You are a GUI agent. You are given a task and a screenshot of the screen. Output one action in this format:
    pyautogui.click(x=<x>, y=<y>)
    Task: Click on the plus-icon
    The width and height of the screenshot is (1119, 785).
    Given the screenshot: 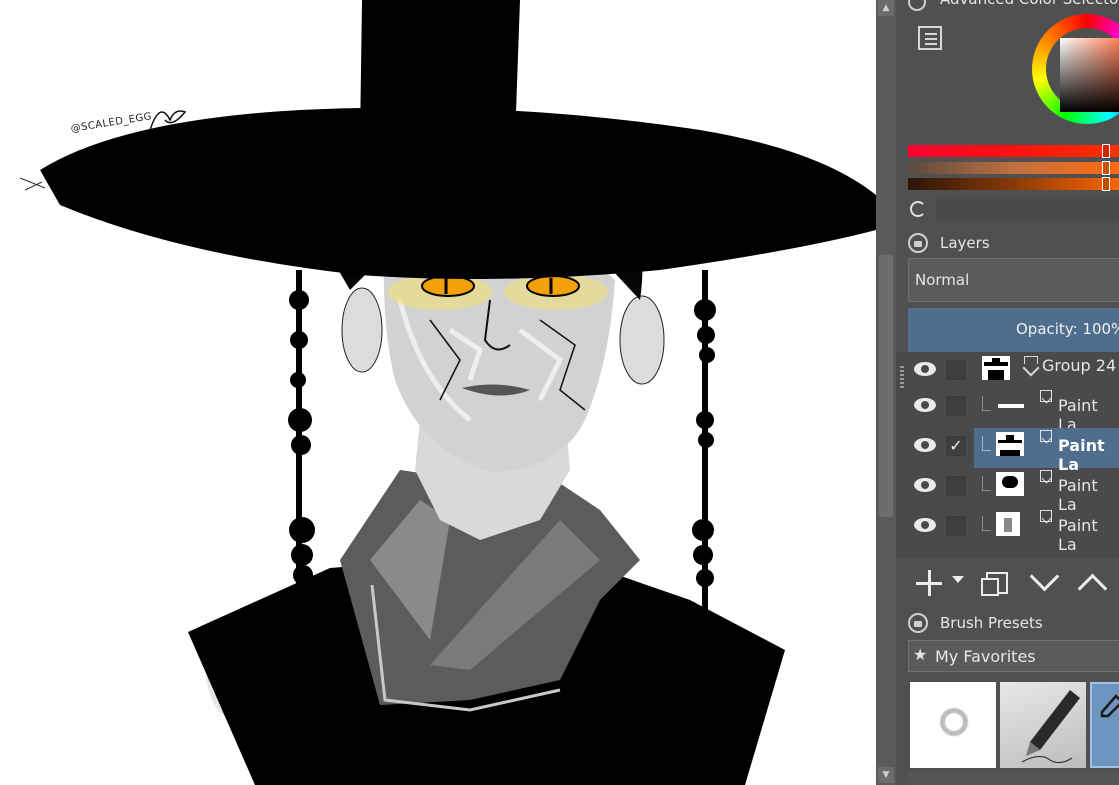 What is the action you would take?
    pyautogui.click(x=929, y=583)
    